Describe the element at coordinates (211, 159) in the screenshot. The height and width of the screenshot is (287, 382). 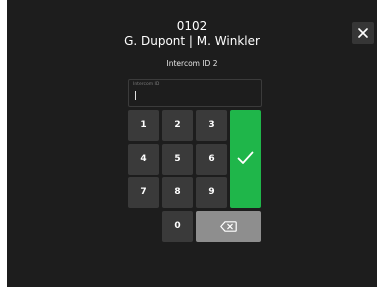
I see `key-6: 6` at that location.